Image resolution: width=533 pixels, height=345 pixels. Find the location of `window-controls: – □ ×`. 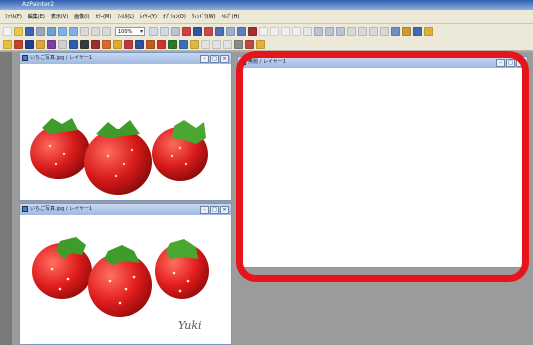

window-controls: – □ × is located at coordinates (214, 59).